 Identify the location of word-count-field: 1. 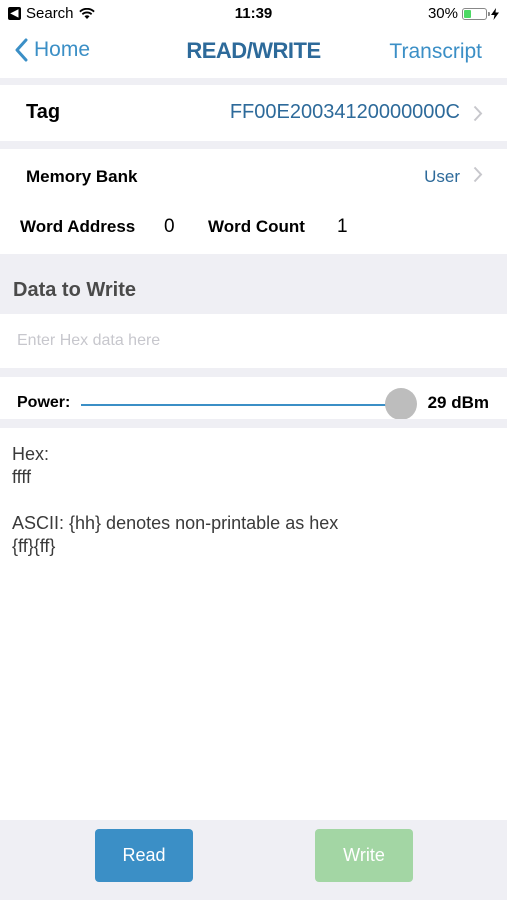
(342, 227).